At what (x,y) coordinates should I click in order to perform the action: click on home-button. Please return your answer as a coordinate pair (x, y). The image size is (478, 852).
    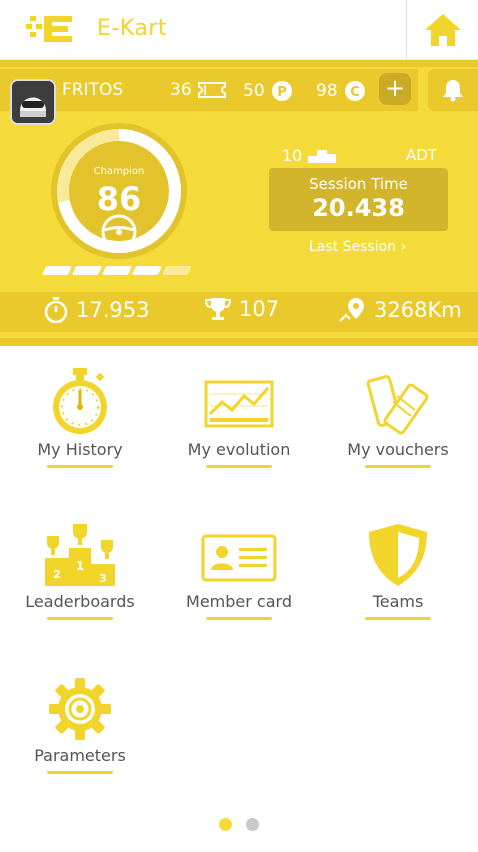
    Looking at the image, I should click on (442, 30).